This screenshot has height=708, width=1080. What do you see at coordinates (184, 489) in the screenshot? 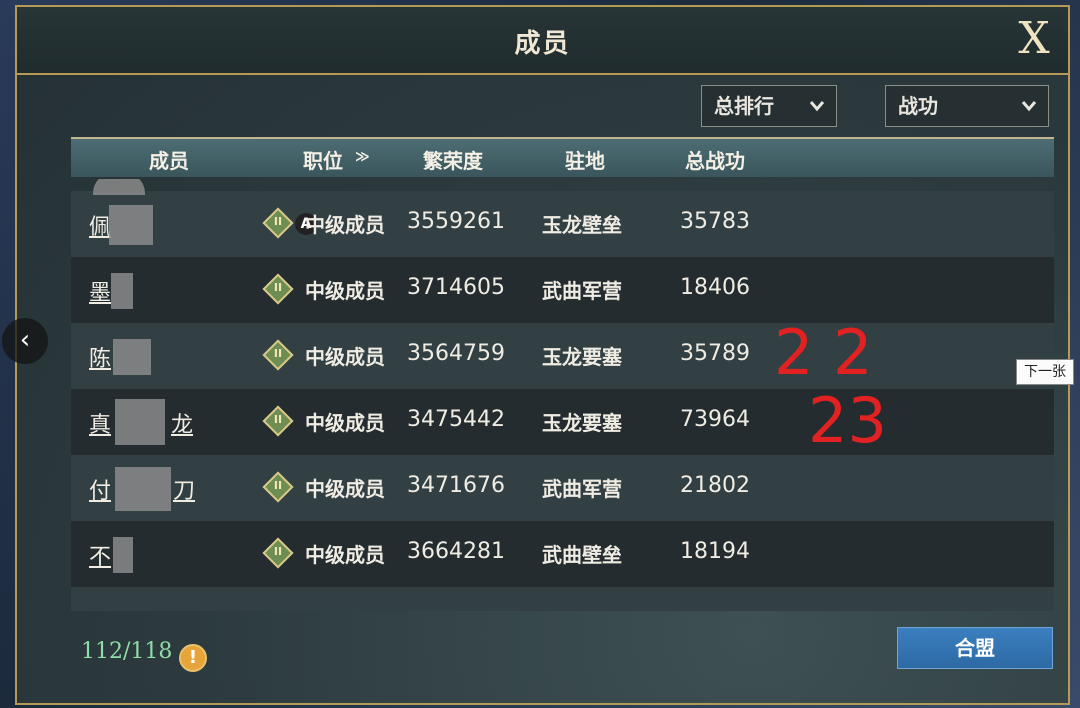
I see `member-name-suffix: 刀` at bounding box center [184, 489].